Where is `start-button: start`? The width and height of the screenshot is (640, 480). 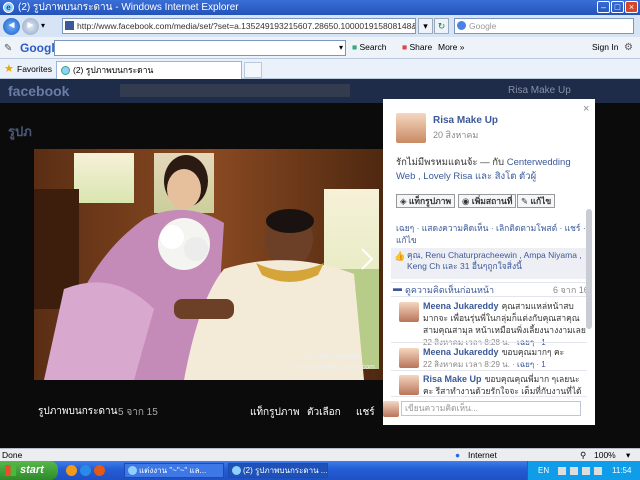 start-button: start is located at coordinates (29, 470).